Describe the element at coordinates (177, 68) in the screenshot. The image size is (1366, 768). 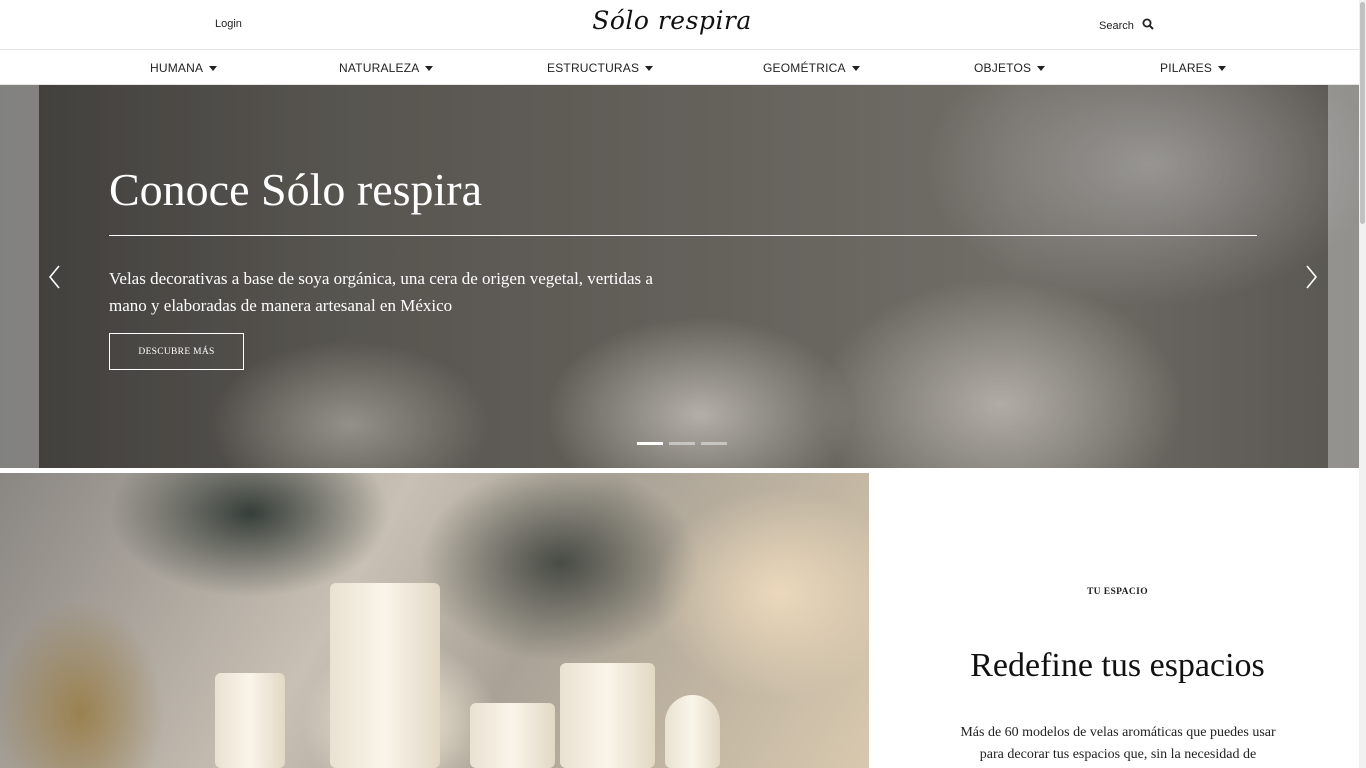
I see `nav-item-label: HUMANA` at that location.